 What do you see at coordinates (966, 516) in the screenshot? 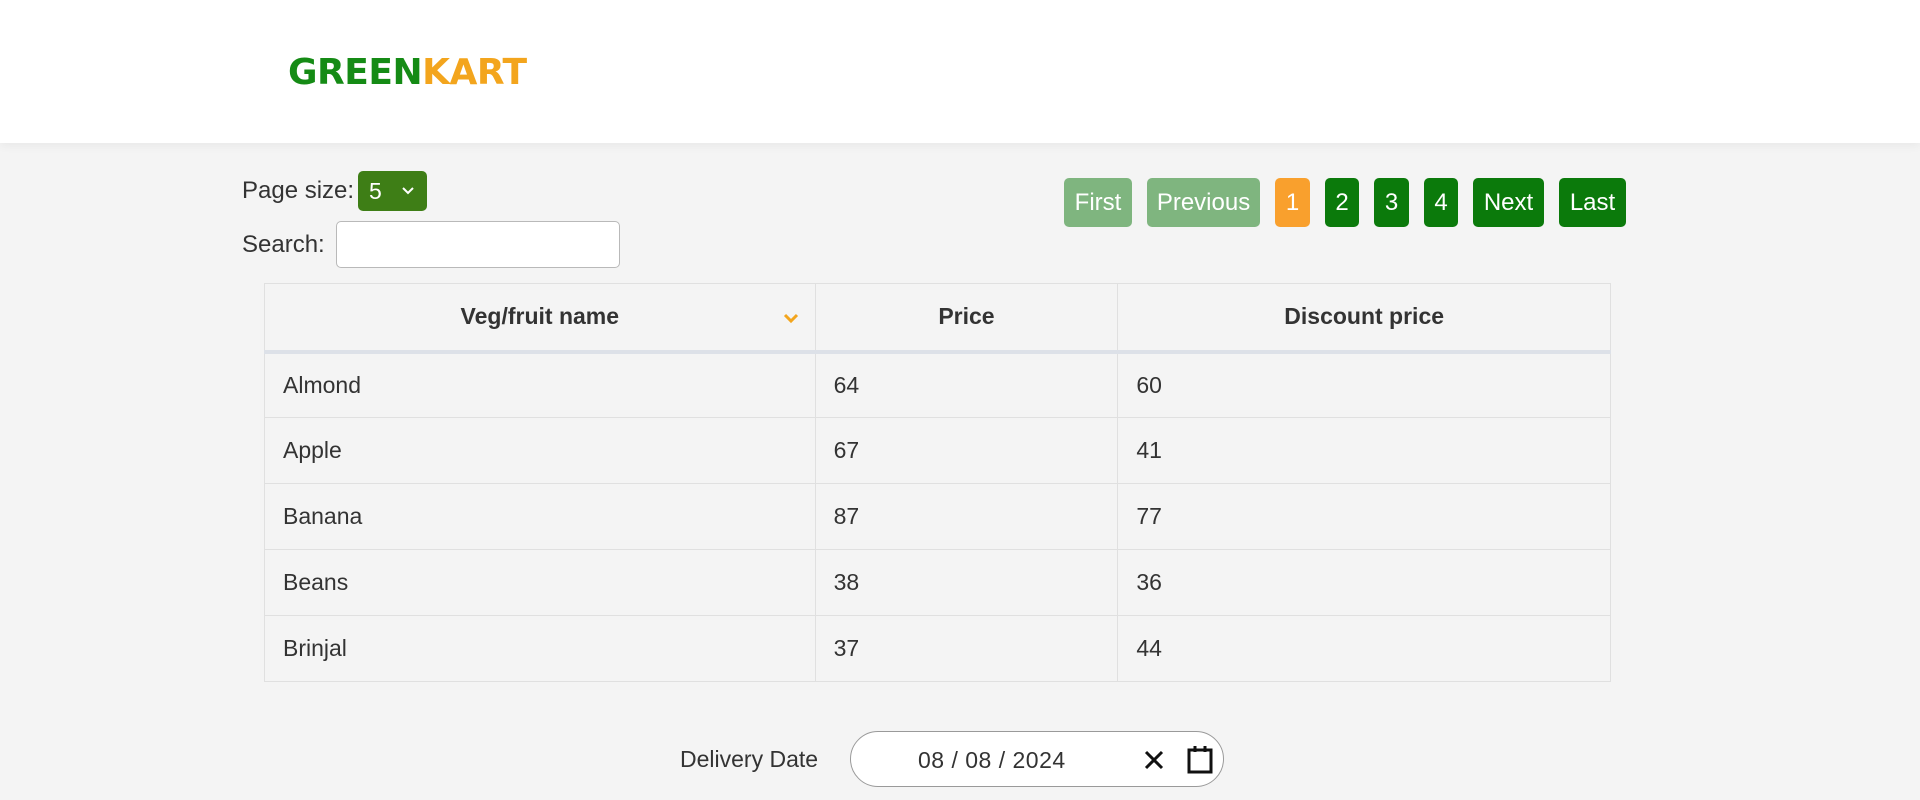
I see `cell-price: 87` at bounding box center [966, 516].